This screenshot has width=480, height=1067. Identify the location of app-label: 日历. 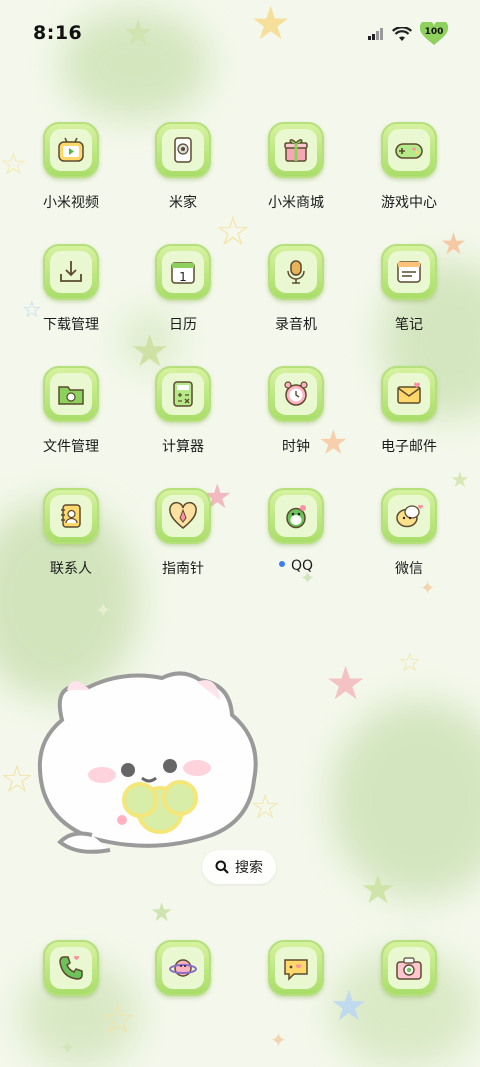
(183, 325).